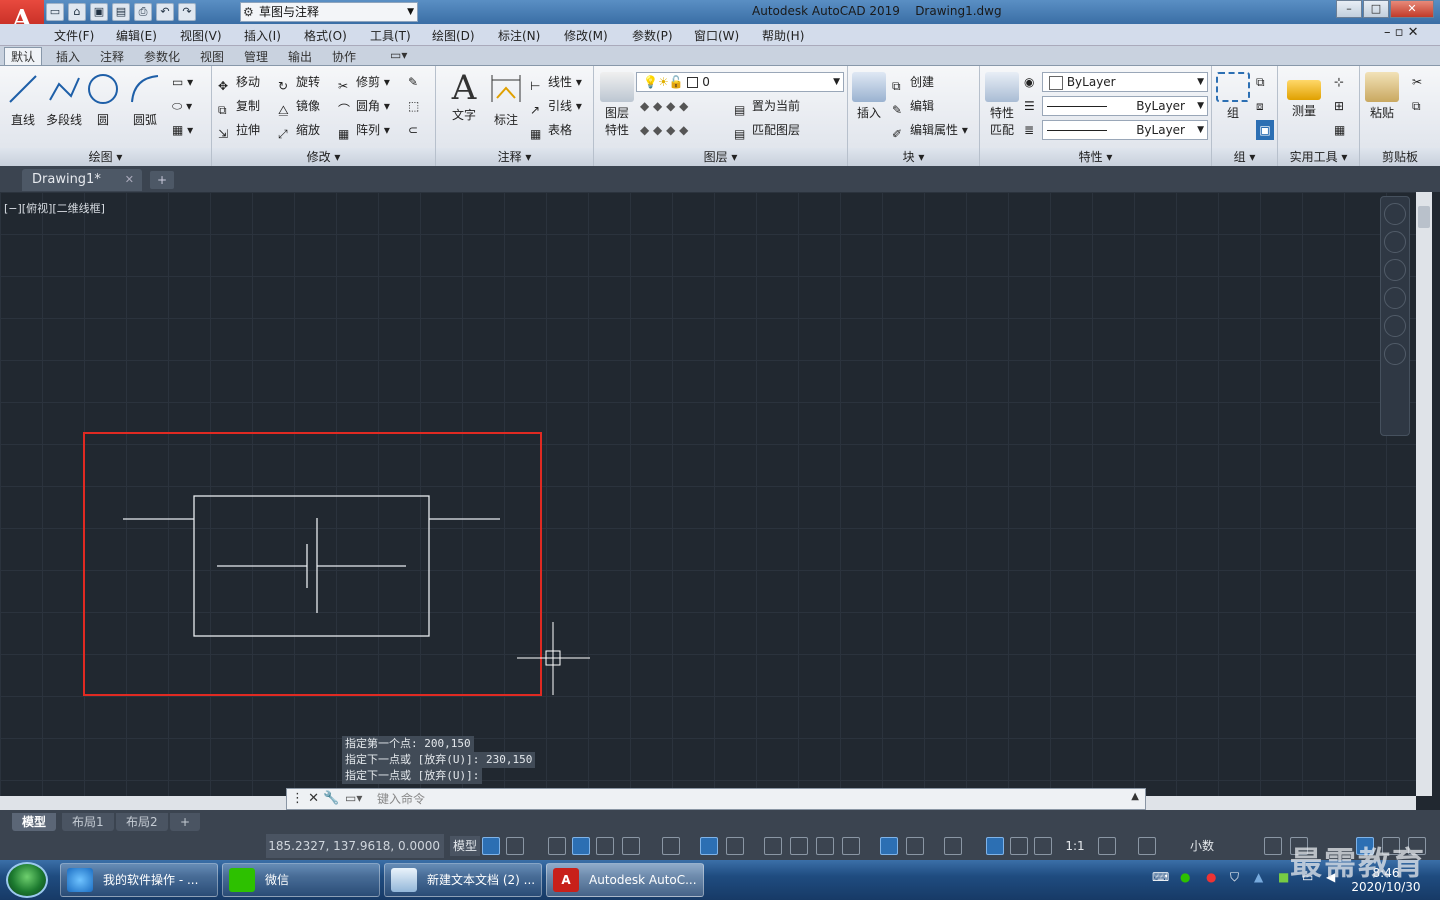 The height and width of the screenshot is (900, 1440). What do you see at coordinates (344, 56) in the screenshot?
I see `tab-collaborate: 协作` at bounding box center [344, 56].